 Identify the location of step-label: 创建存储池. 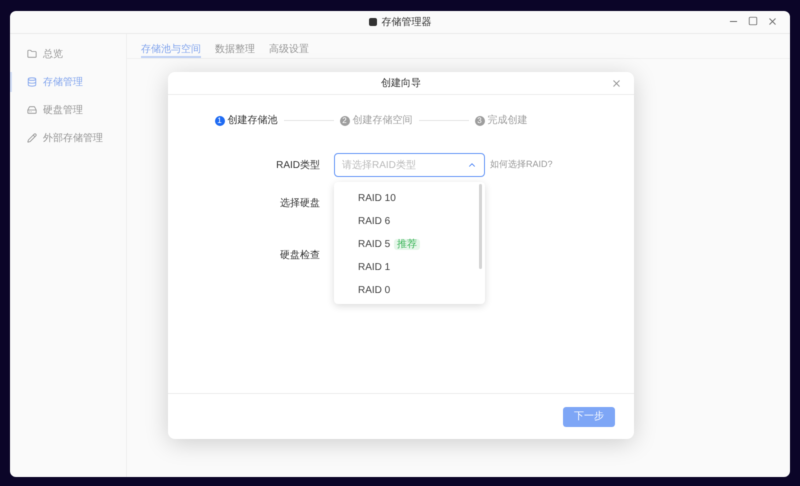
(253, 121).